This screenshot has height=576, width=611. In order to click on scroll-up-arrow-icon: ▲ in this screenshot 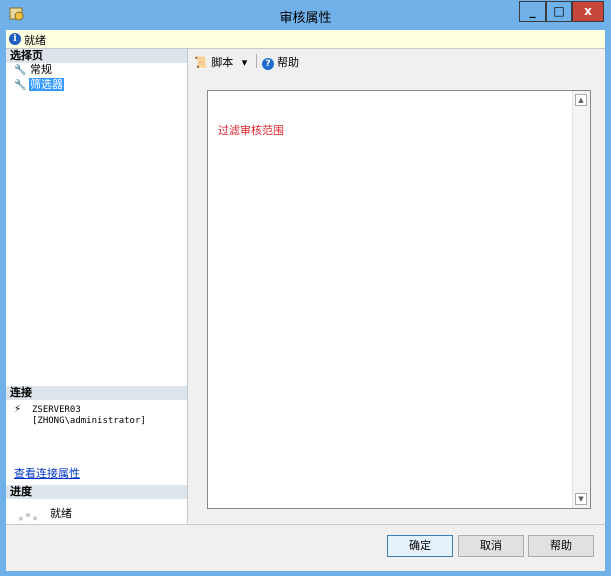, I will do `click(581, 100)`.